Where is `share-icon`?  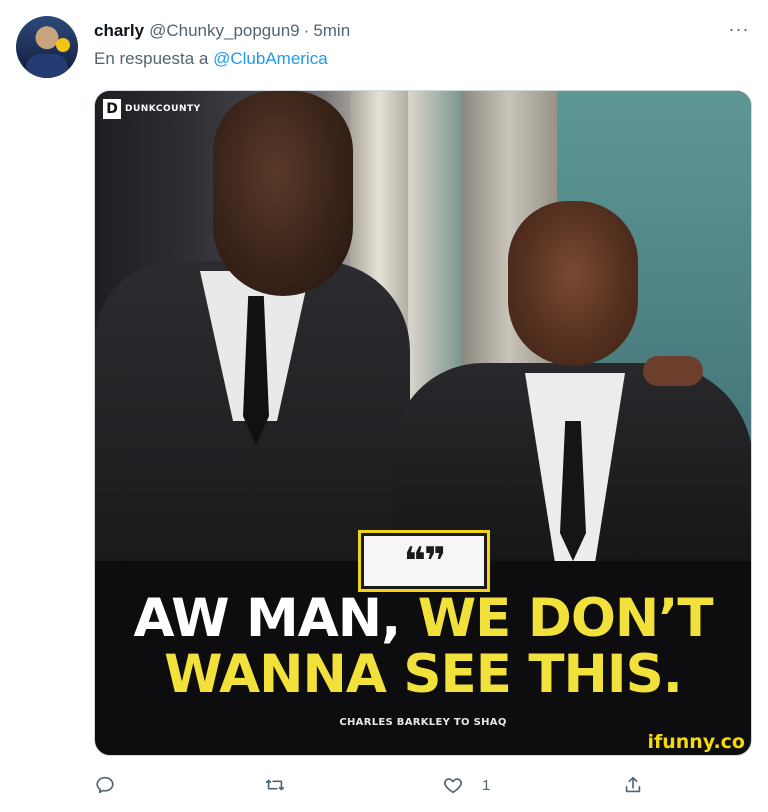 share-icon is located at coordinates (633, 784).